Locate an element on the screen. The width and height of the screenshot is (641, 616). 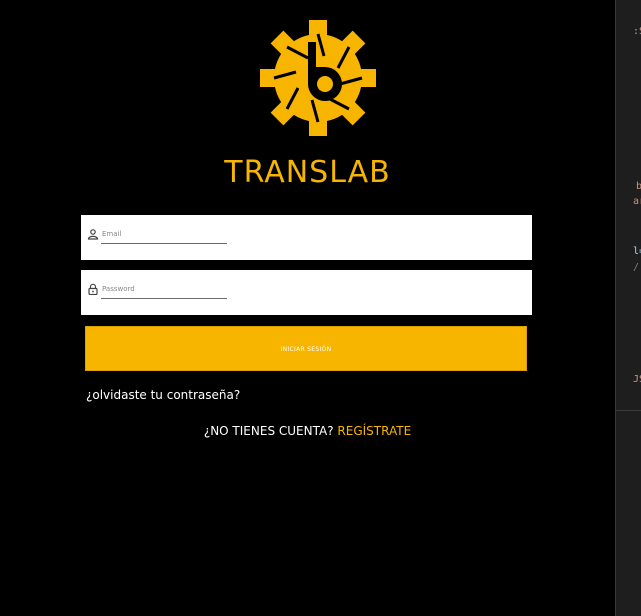
signup-row: ¿NO TIENES CUENTA? REGÍSTRATE is located at coordinates (307, 431).